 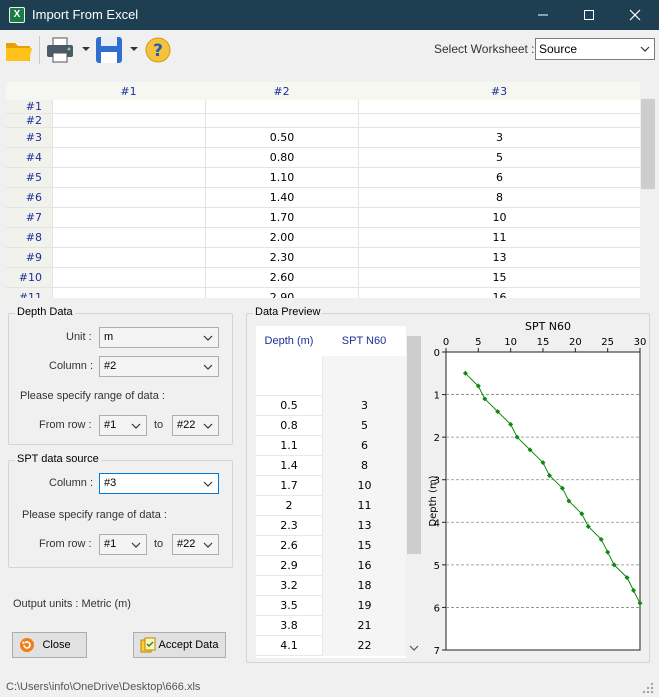 I want to click on table-cell: 16, so click(x=499, y=293).